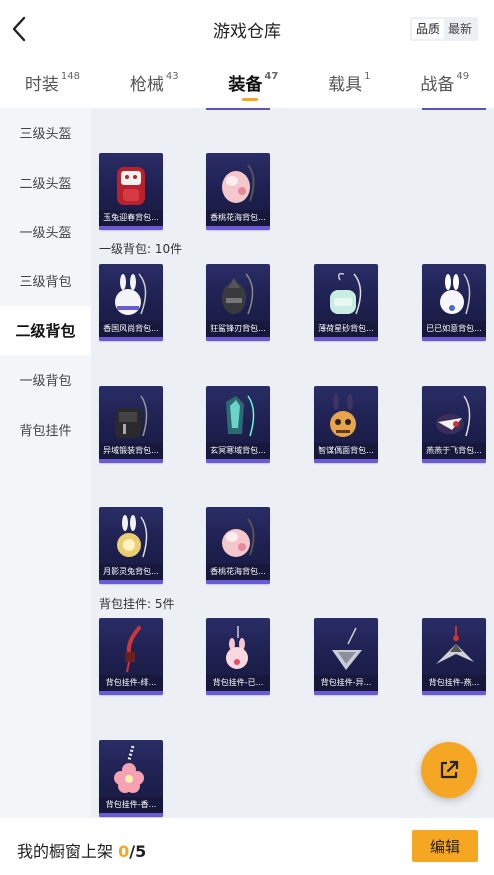  I want to click on share-button, so click(449, 770).